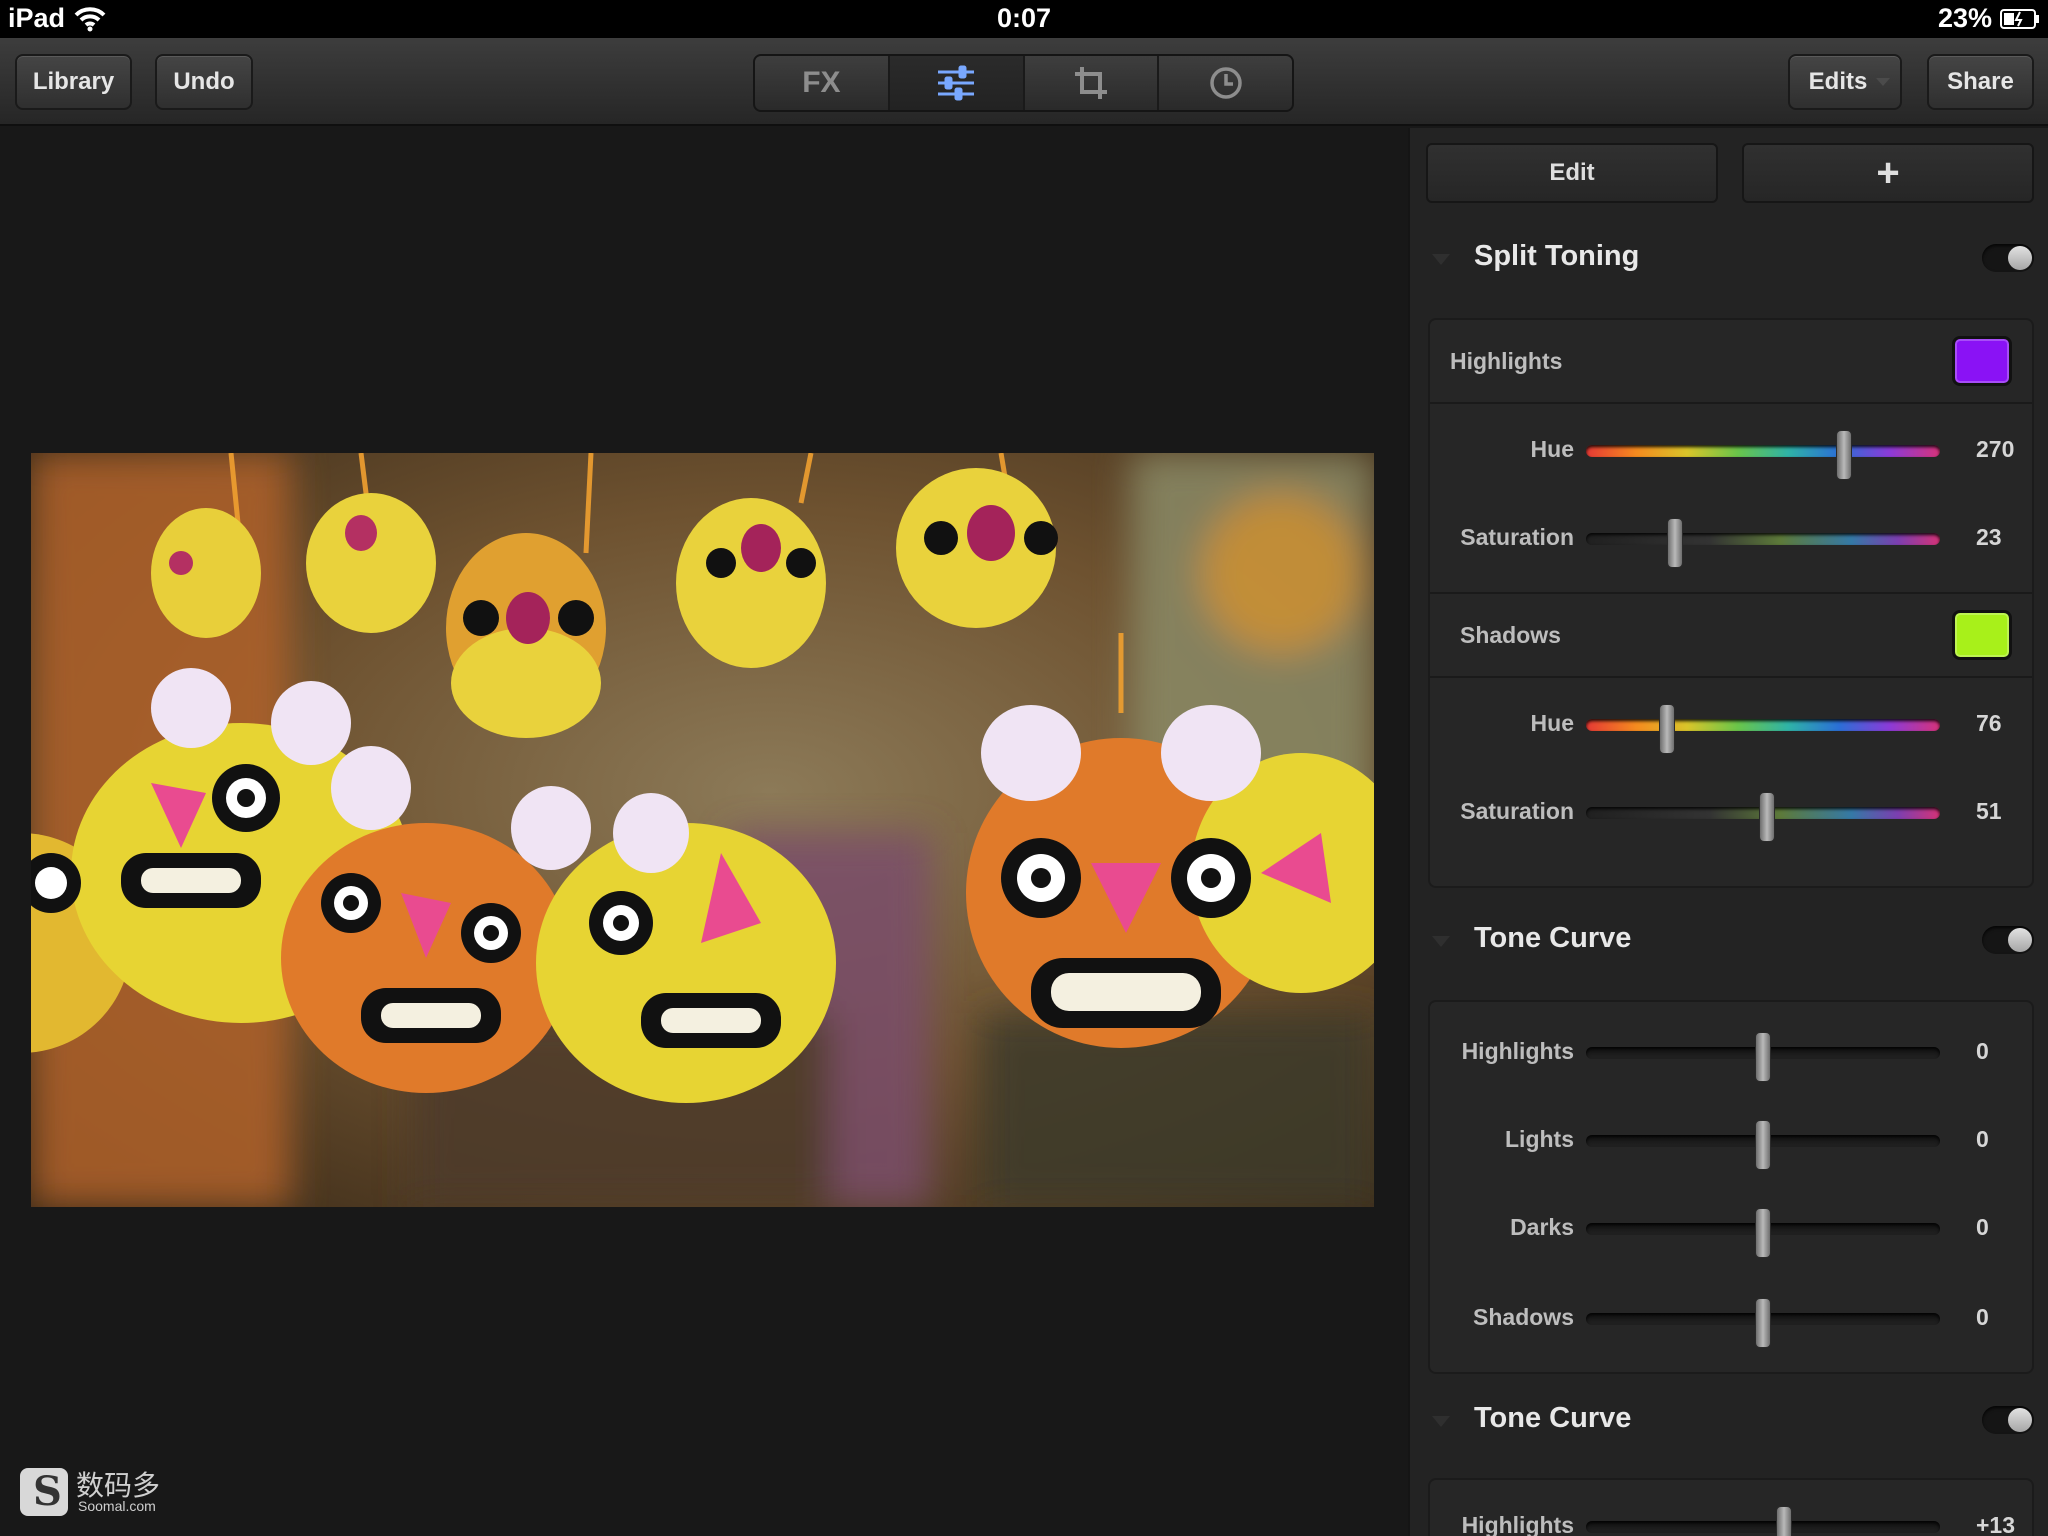  Describe the element at coordinates (204, 82) in the screenshot. I see `undo-button: Undo` at that location.